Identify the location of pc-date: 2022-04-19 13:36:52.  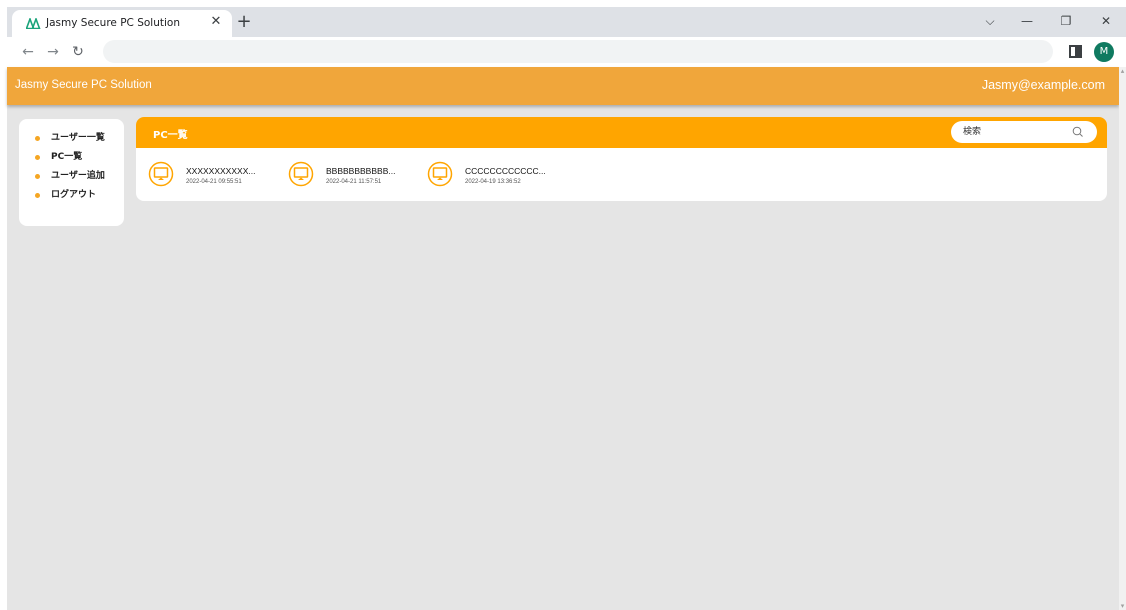
(493, 182).